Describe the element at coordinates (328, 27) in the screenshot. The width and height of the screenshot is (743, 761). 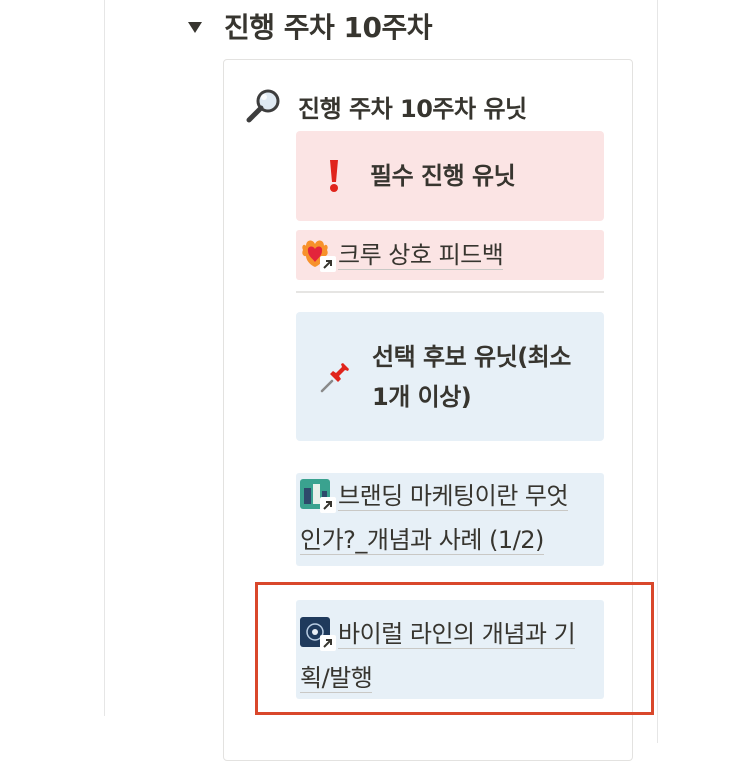
I see `toggle-title: 진행 주차 10주차` at that location.